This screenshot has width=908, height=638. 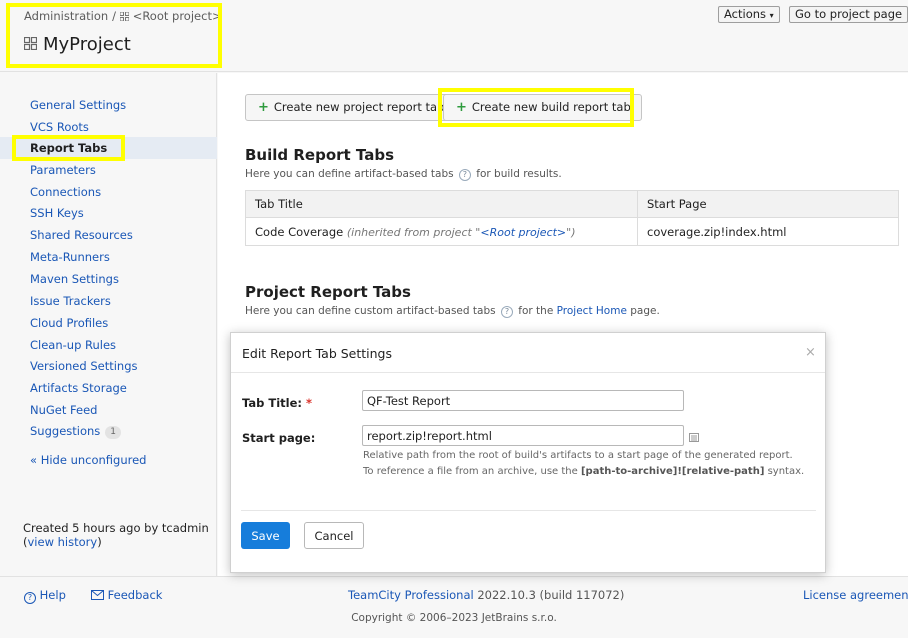 What do you see at coordinates (523, 435) in the screenshot?
I see `start-page-input` at bounding box center [523, 435].